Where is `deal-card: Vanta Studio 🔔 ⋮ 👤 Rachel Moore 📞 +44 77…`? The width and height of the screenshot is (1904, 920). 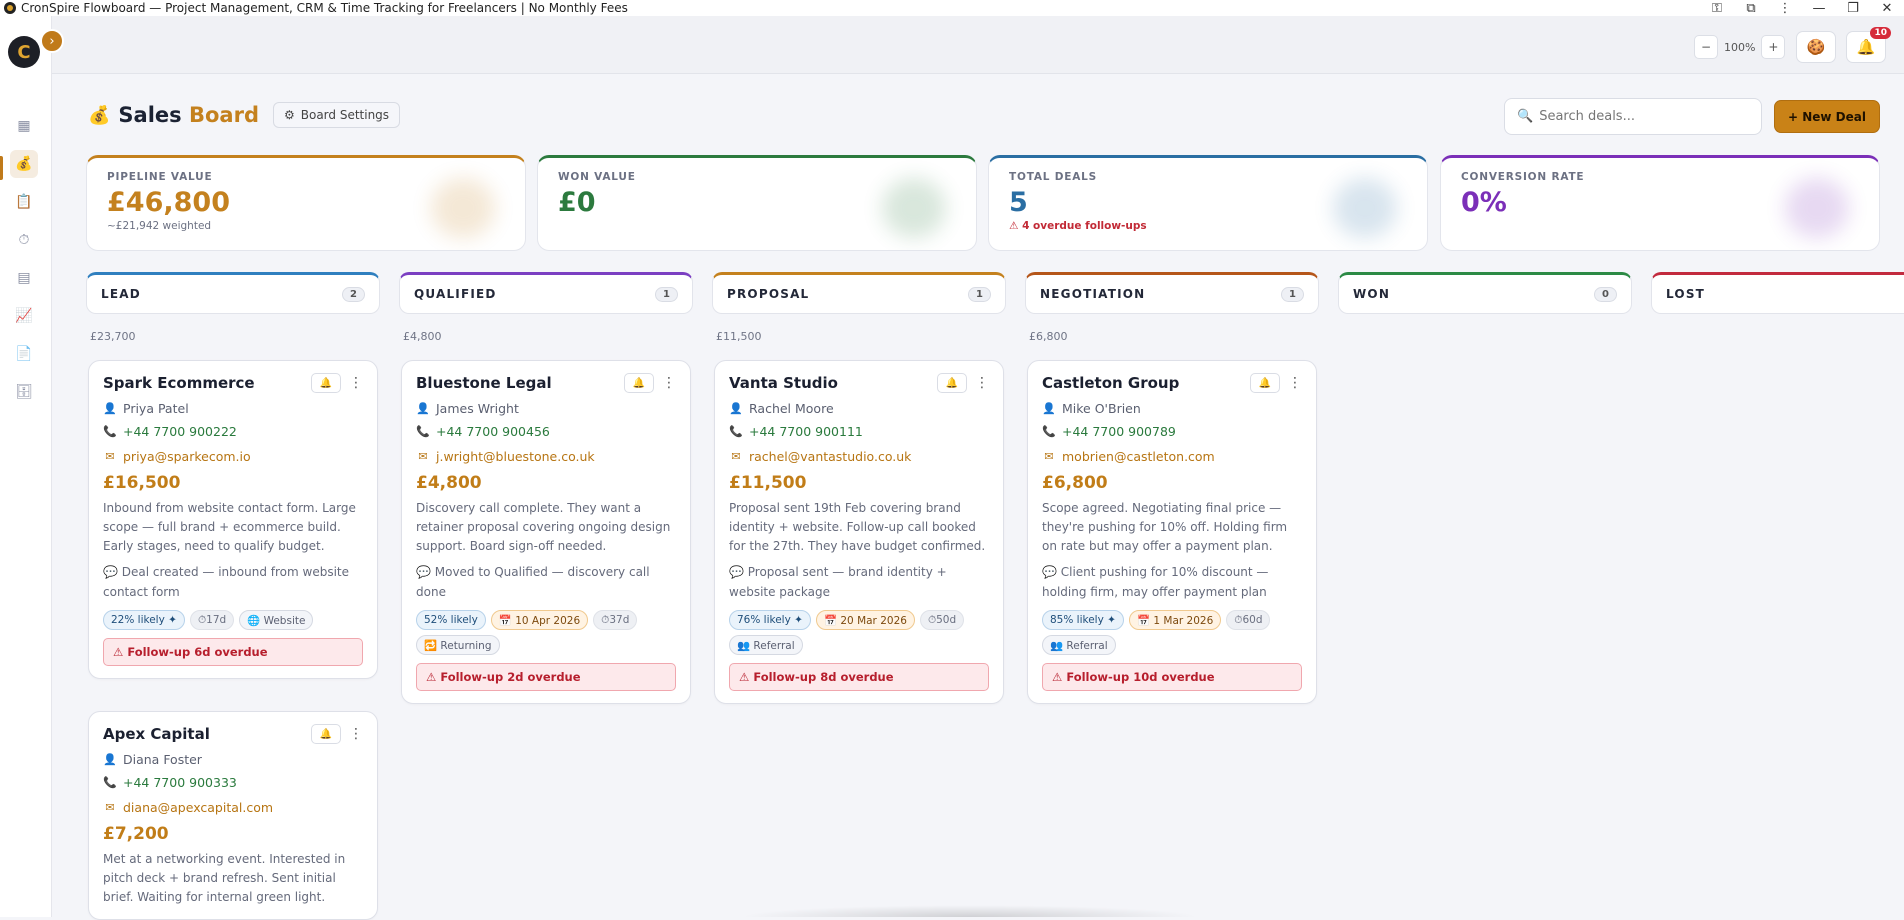
deal-card: Vanta Studio 🔔 ⋮ 👤 Rachel Moore 📞 +44 77… is located at coordinates (859, 532).